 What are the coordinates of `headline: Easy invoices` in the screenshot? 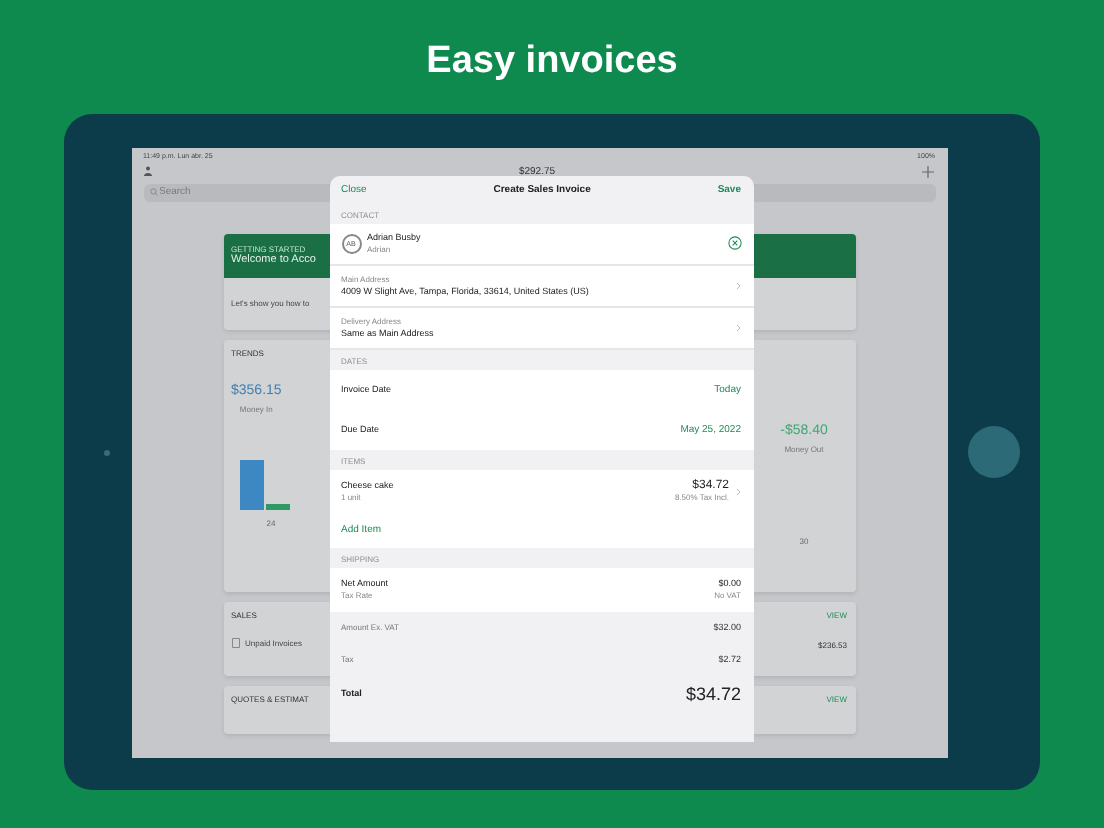 It's located at (552, 62).